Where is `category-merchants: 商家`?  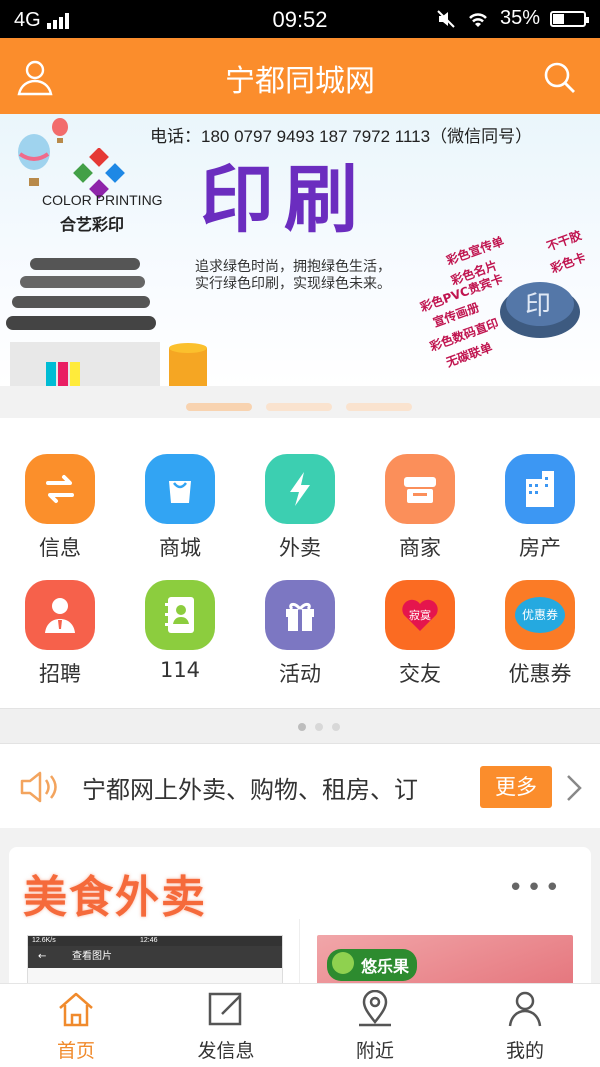
category-merchants: 商家 is located at coordinates (420, 508).